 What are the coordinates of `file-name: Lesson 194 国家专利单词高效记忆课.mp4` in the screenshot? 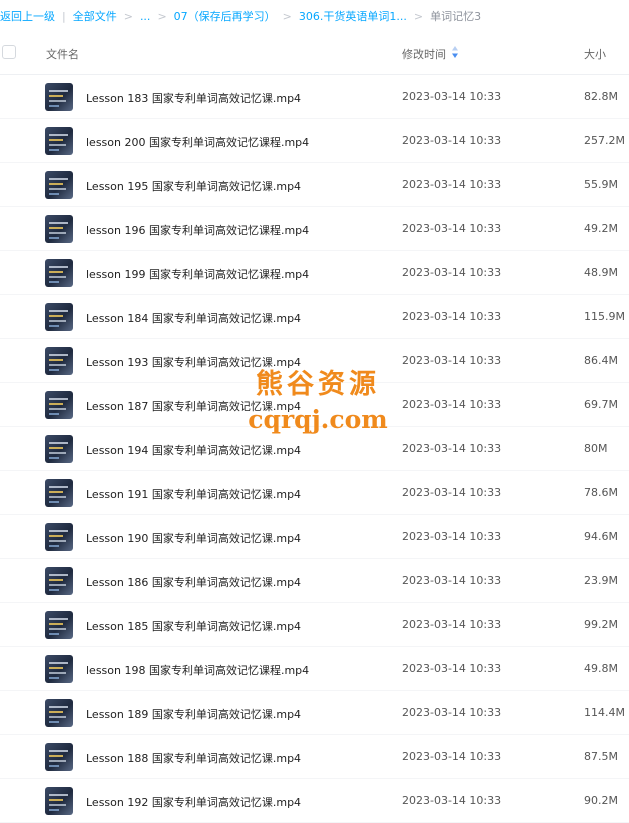 It's located at (193, 450).